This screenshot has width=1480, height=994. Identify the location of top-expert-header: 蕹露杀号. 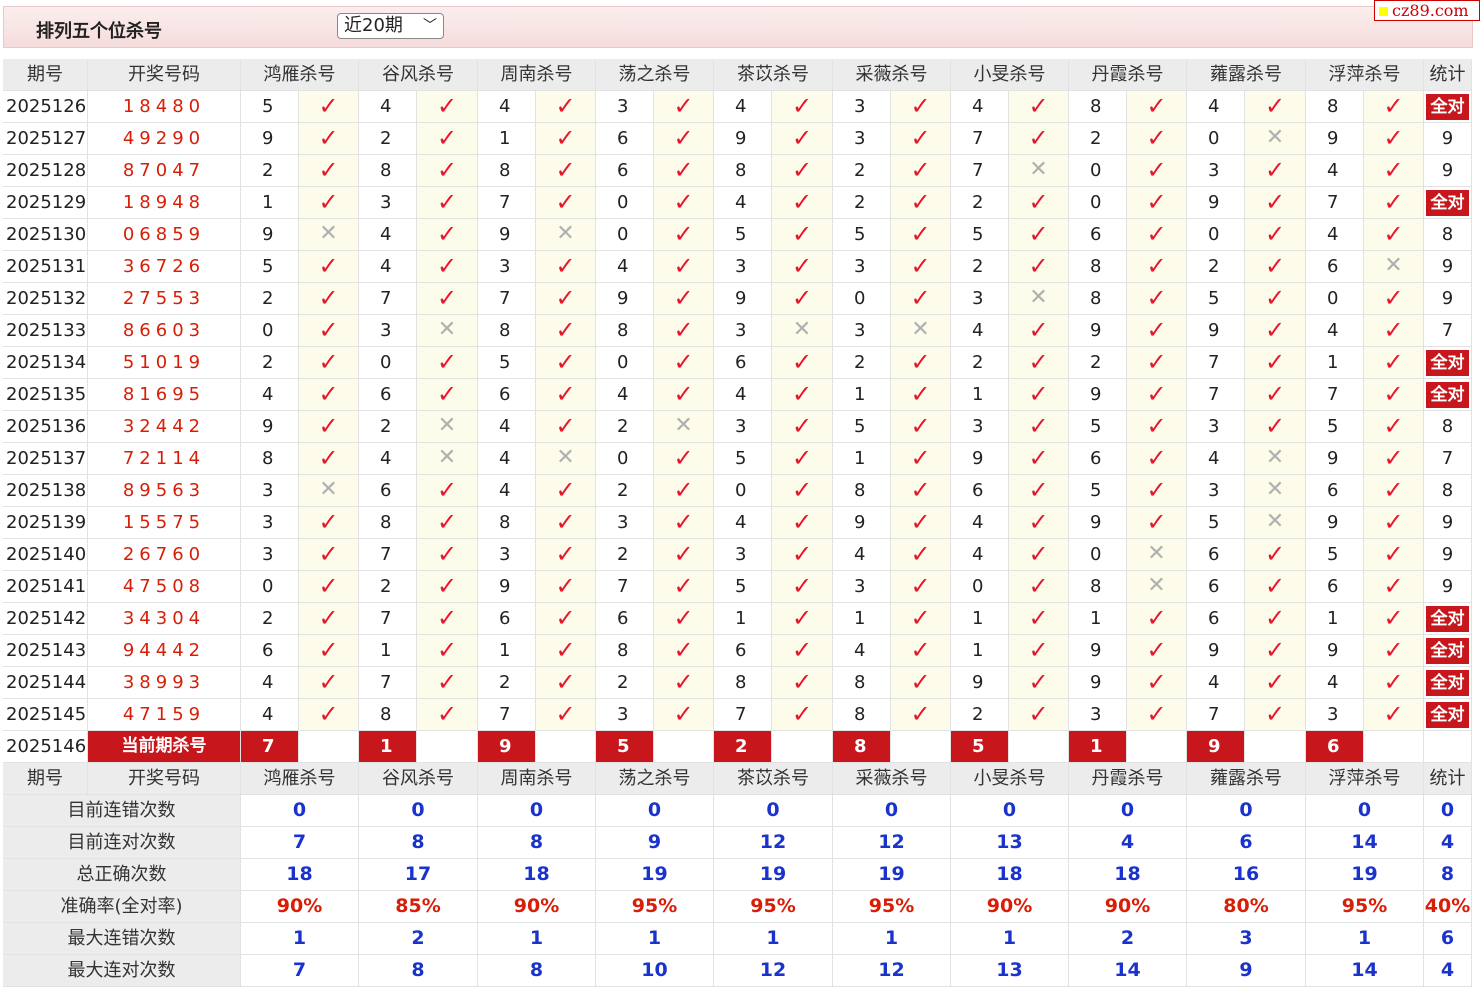
(1246, 75).